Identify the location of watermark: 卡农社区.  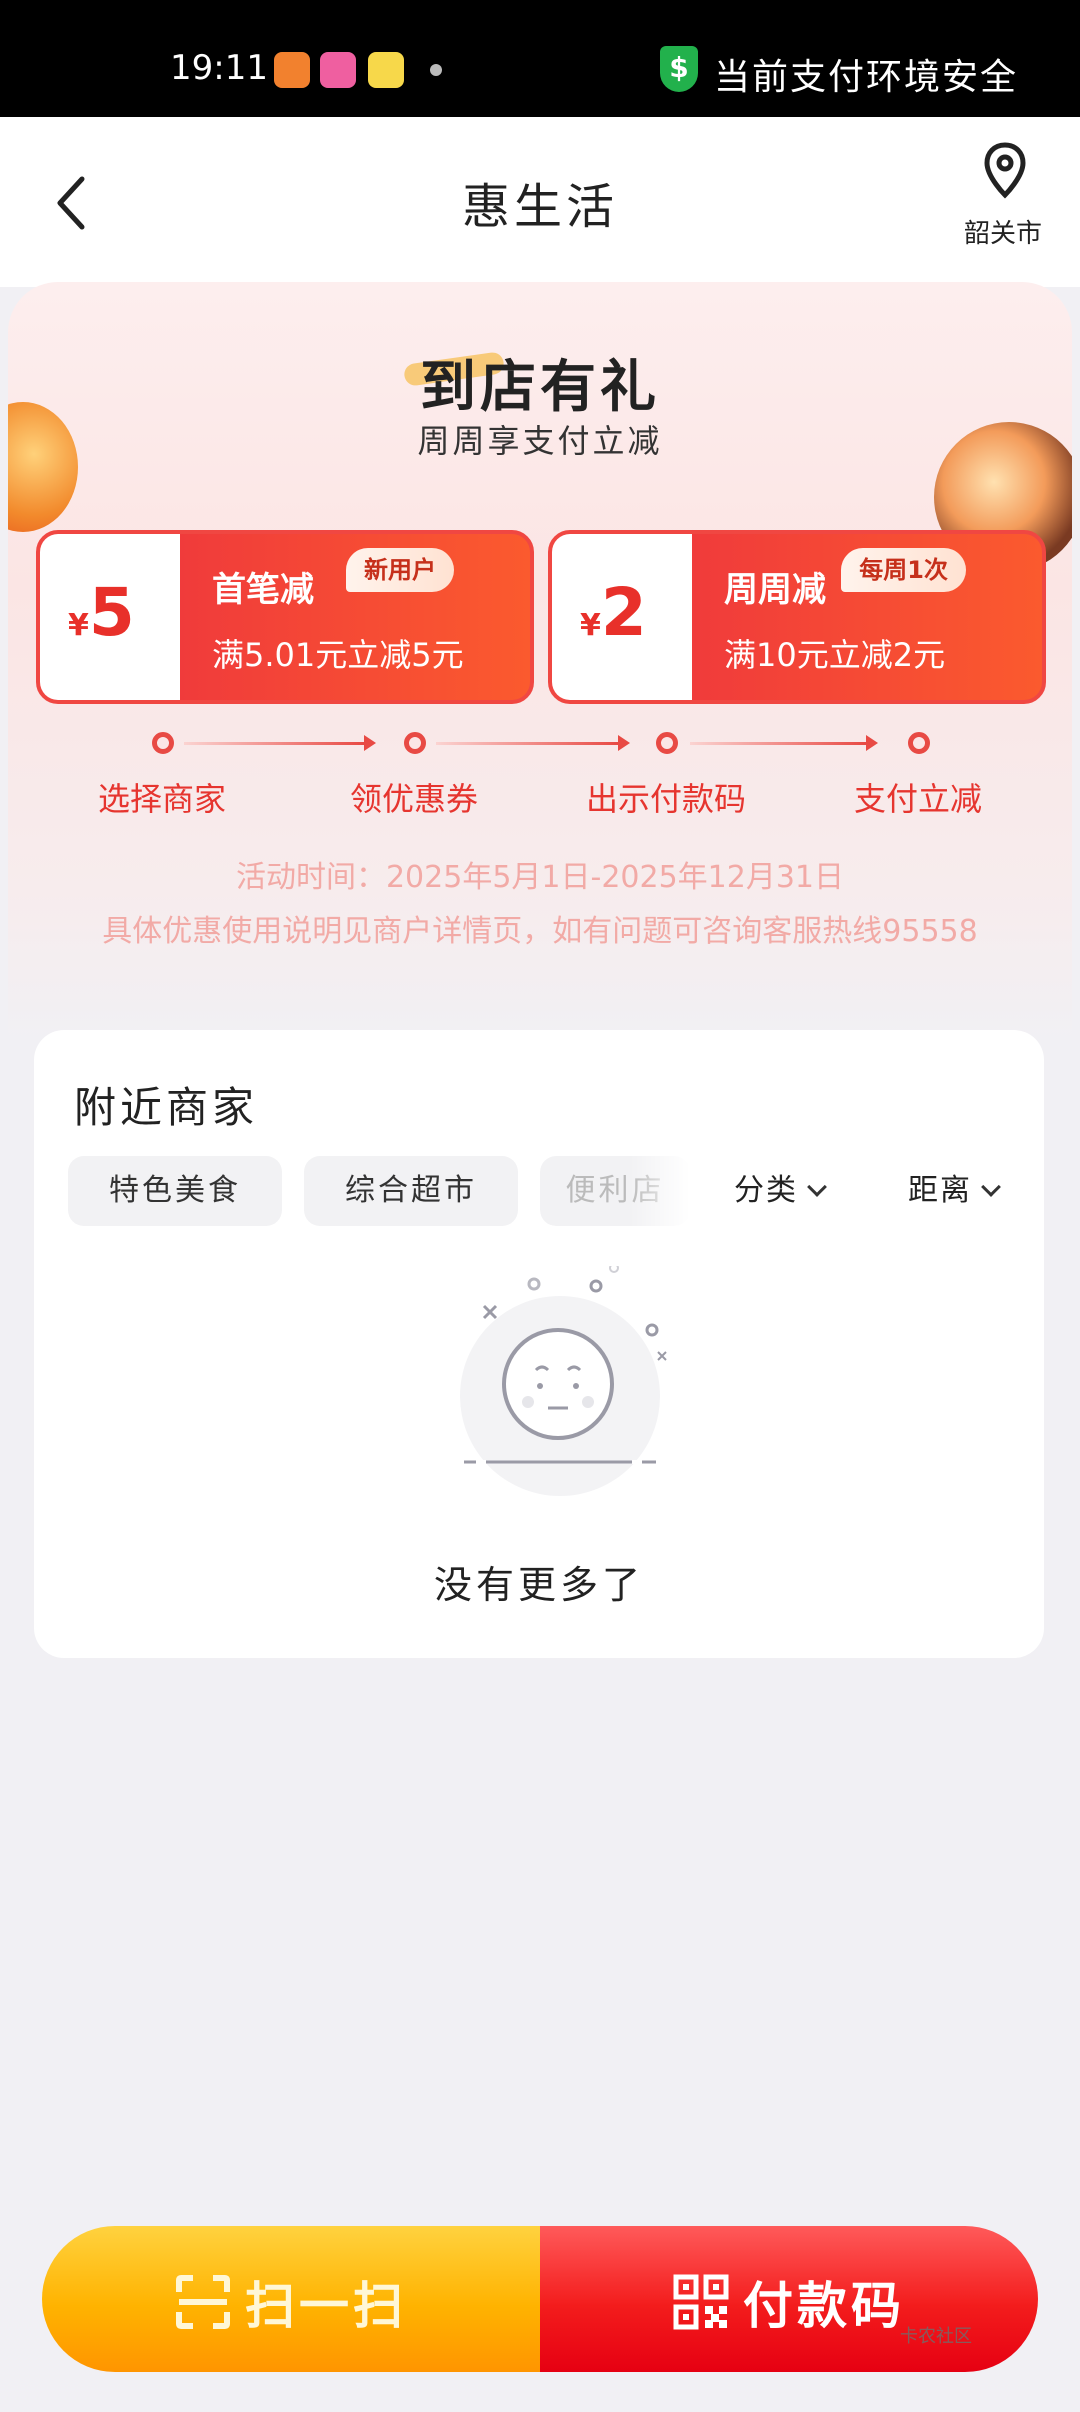
(936, 2336).